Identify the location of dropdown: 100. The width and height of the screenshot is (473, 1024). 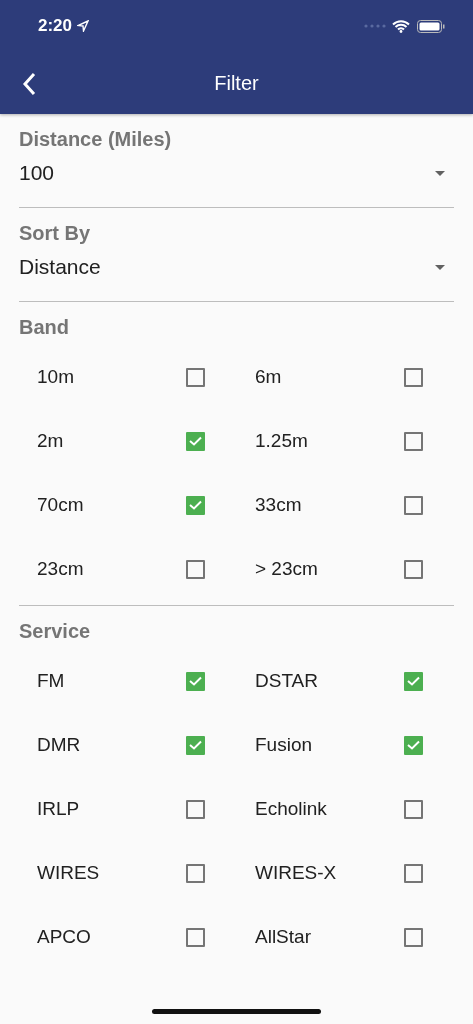
(236, 179).